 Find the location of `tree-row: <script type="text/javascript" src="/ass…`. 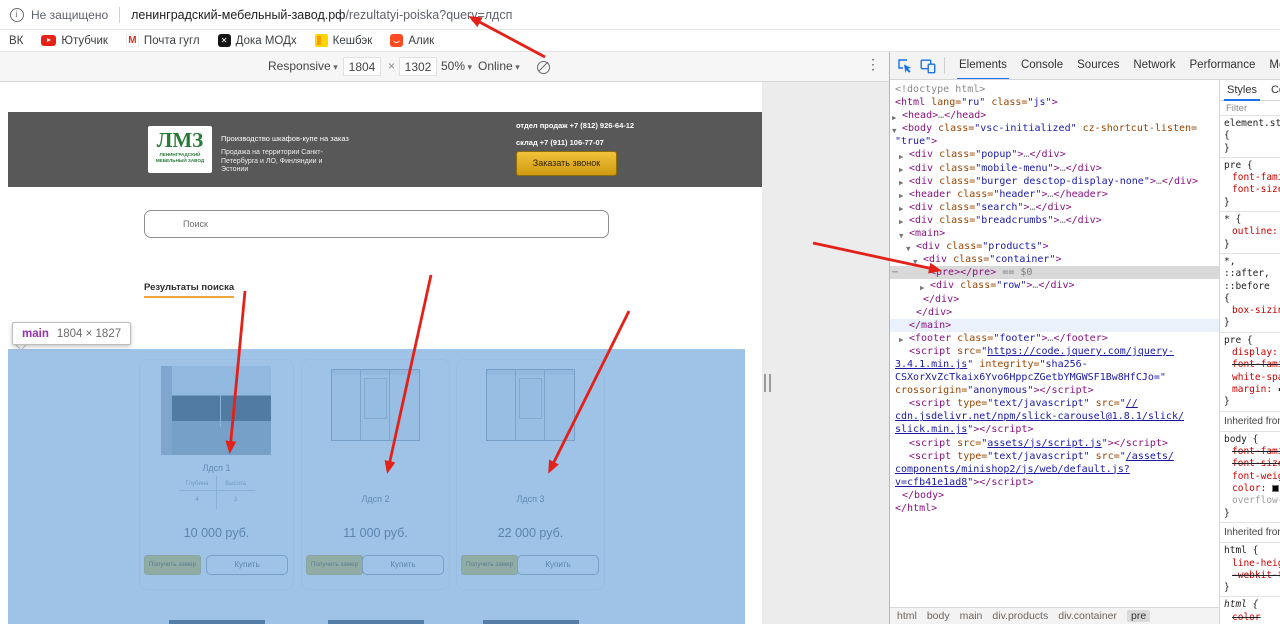

tree-row: <script type="text/javascript" src="/ass… is located at coordinates (1054, 456).